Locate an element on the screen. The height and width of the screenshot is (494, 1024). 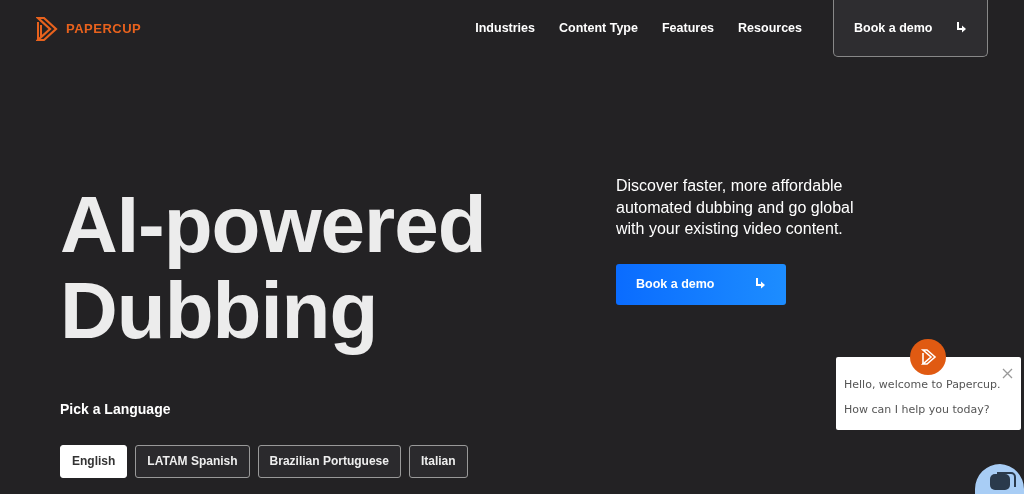
hero-description: Discover faster, more affordable automated dubbing and go global with your existing video content. is located at coordinates (735, 208).